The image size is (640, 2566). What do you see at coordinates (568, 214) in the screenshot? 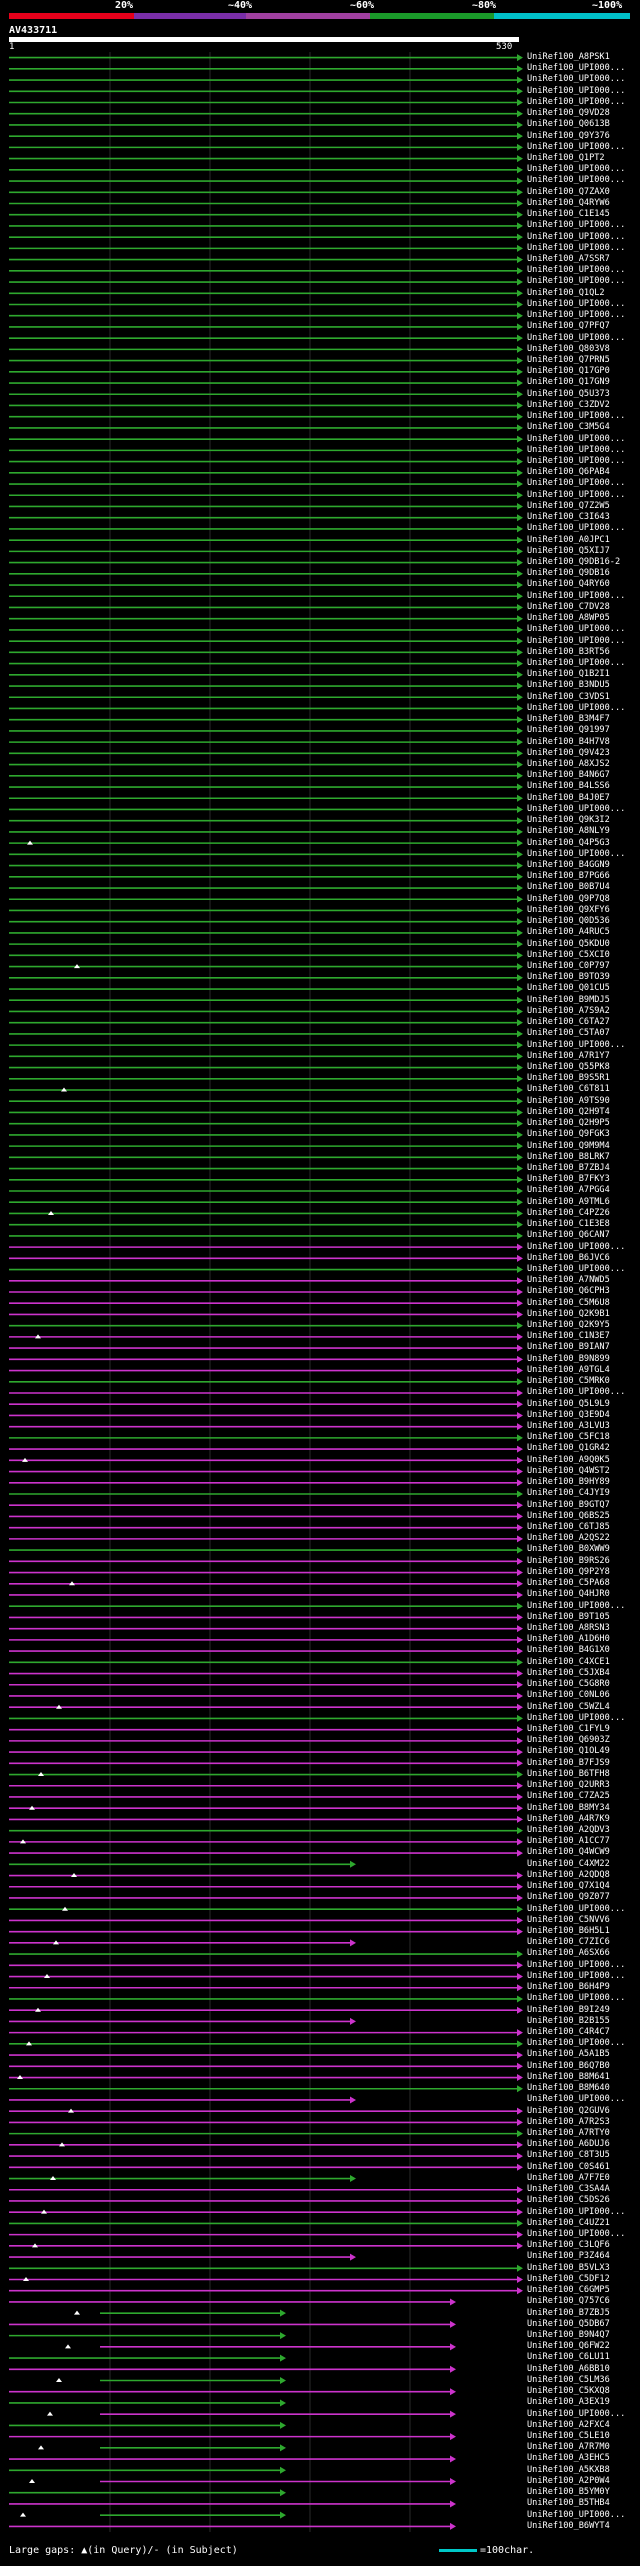
I see `hit-id-label: UniRef100_C1E145` at bounding box center [568, 214].